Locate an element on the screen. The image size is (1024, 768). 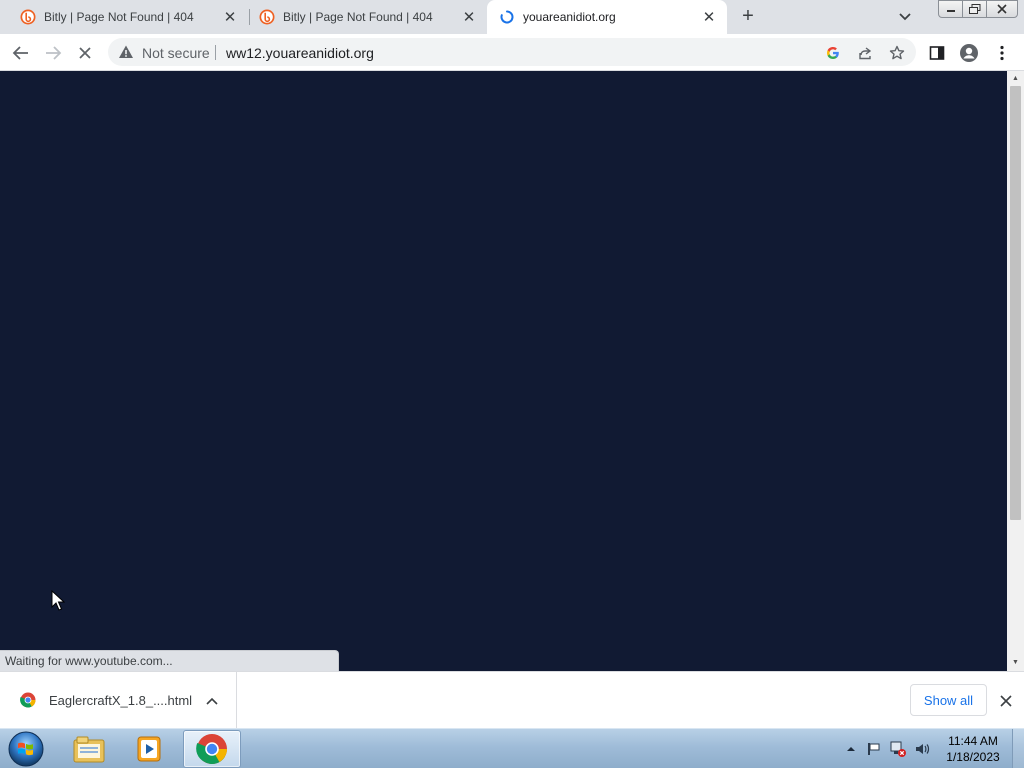
menu-button is located at coordinates (1002, 53).